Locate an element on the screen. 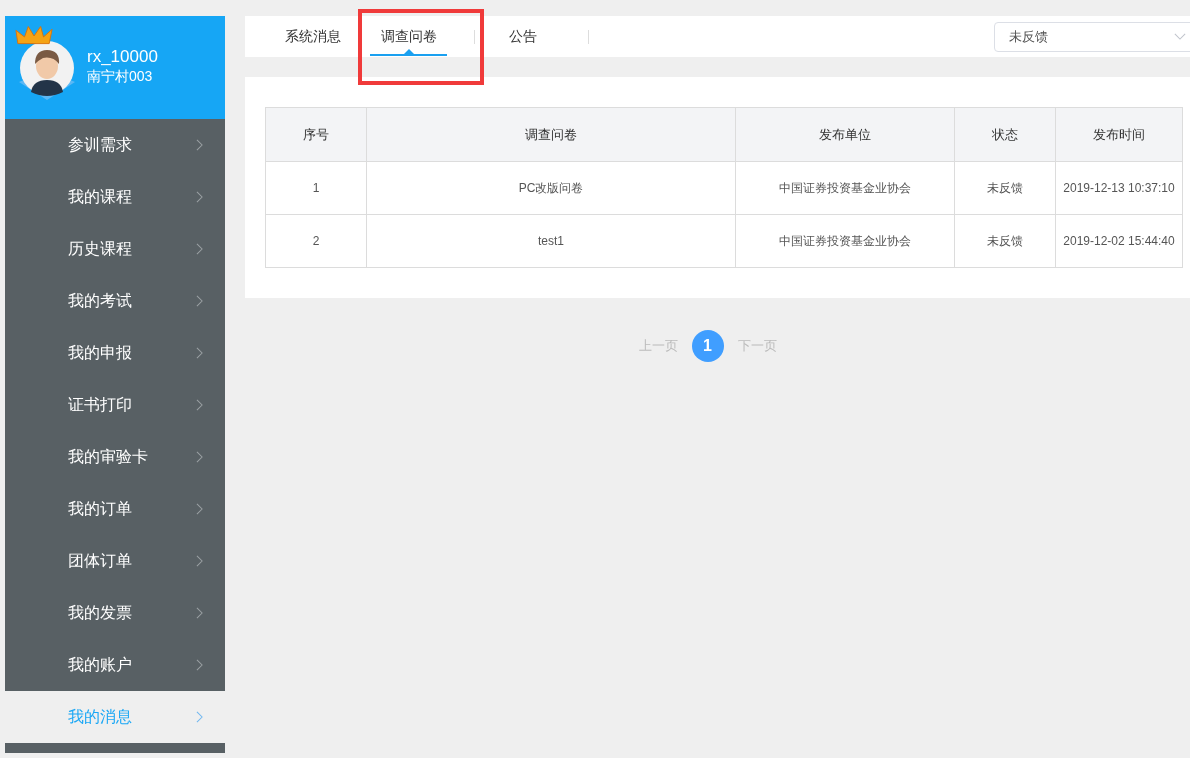  sidebar-item: 历史课程 is located at coordinates (115, 249).